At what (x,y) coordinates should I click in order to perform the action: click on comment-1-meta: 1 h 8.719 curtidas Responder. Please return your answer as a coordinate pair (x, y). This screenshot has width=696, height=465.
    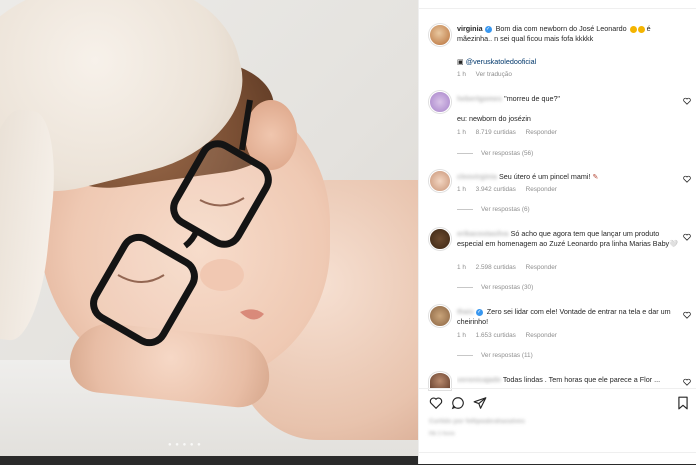
    Looking at the image, I should click on (511, 132).